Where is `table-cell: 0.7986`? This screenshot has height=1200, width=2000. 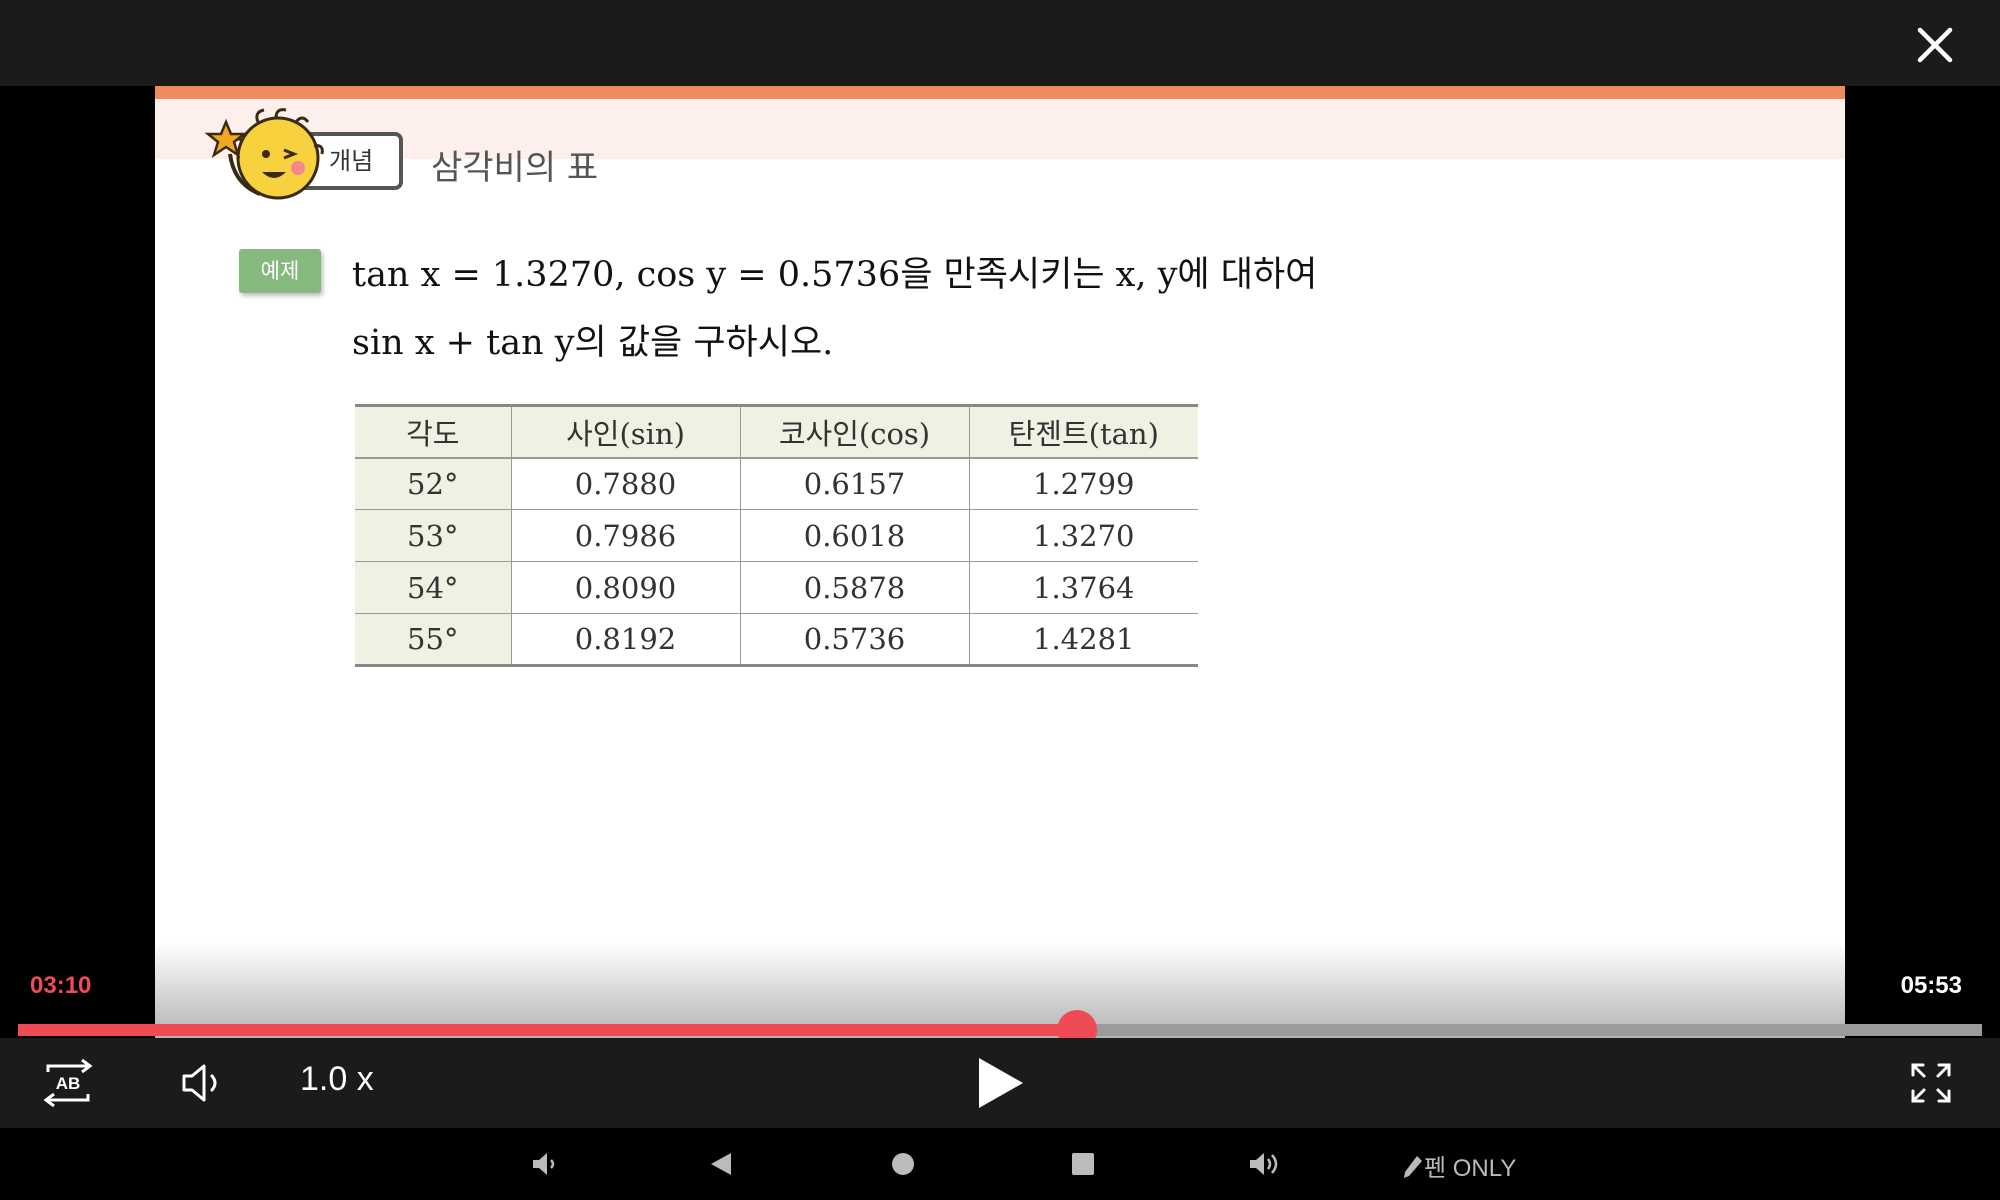
table-cell: 0.7986 is located at coordinates (625, 535).